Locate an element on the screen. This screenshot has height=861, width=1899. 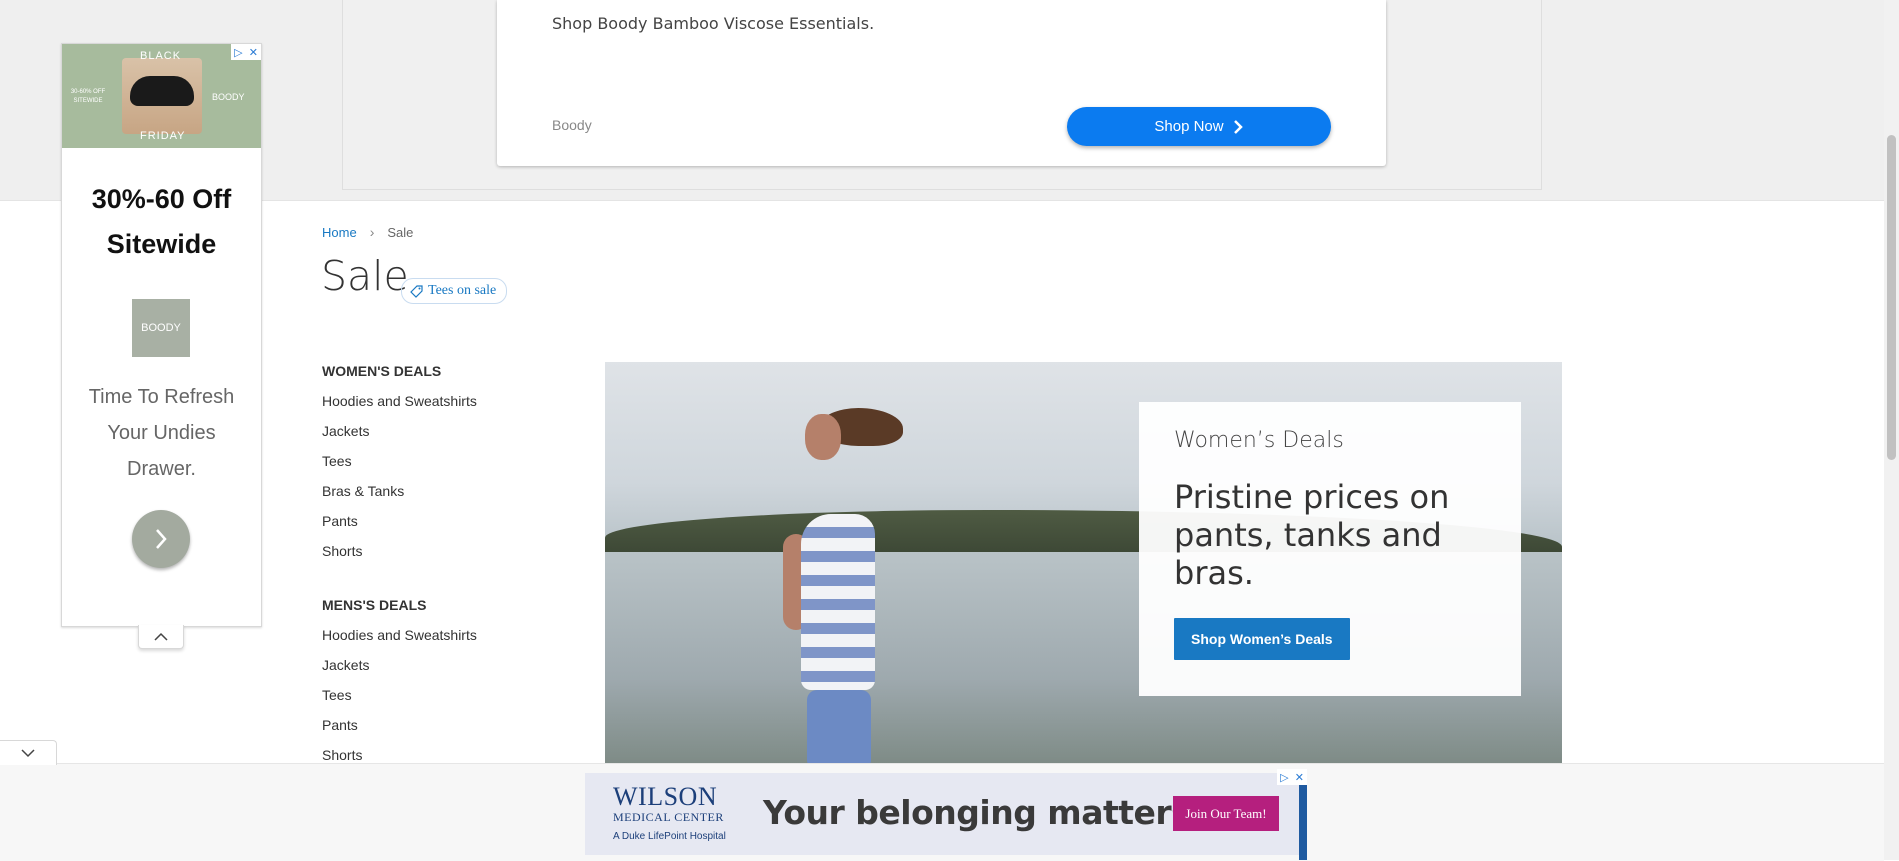
chevron-right-icon: › is located at coordinates (372, 232).